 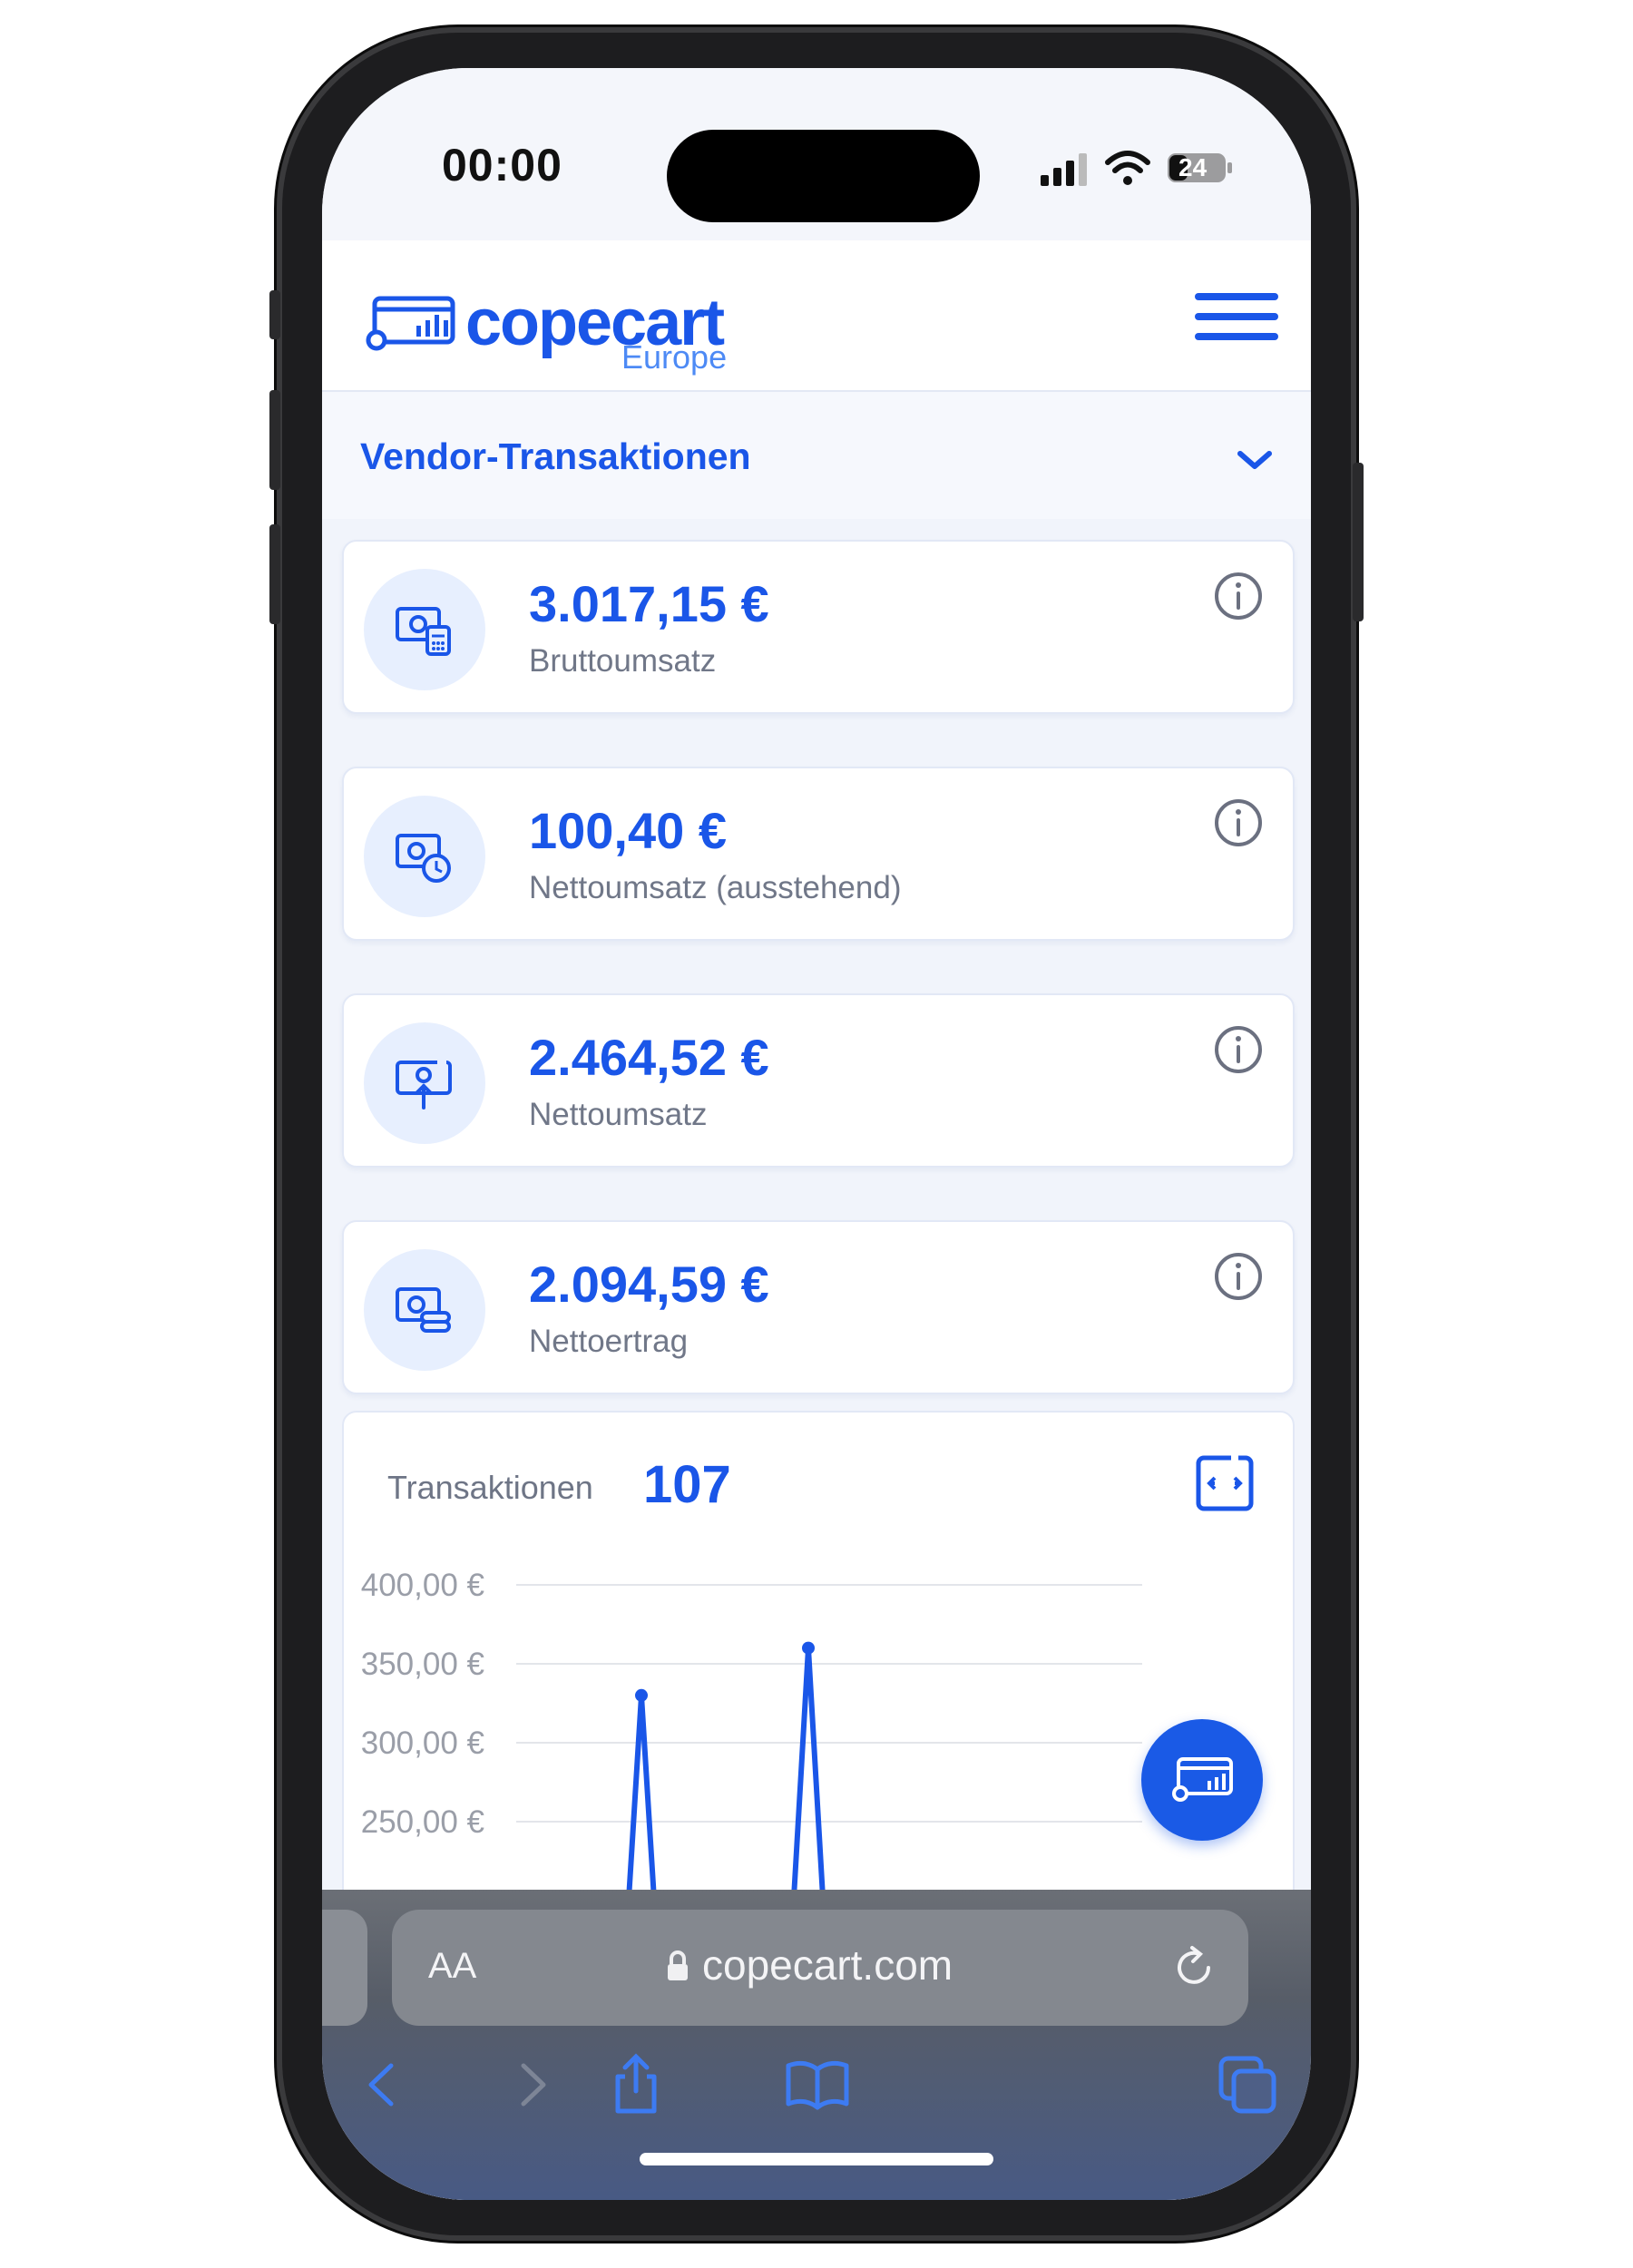 I want to click on logo-subtitle: Europe, so click(x=674, y=357).